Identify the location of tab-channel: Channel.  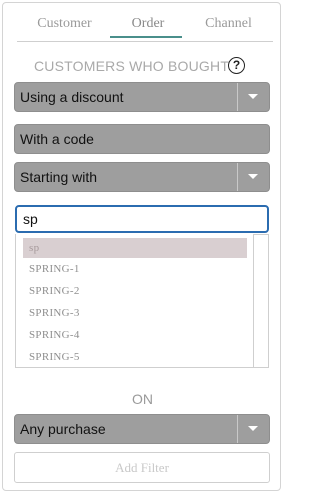
(228, 22).